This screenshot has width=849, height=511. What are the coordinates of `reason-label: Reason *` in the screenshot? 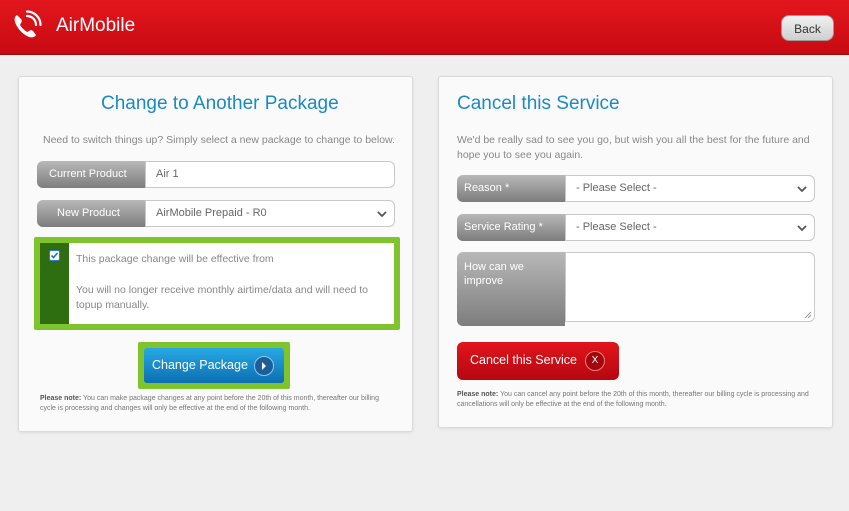 It's located at (511, 188).